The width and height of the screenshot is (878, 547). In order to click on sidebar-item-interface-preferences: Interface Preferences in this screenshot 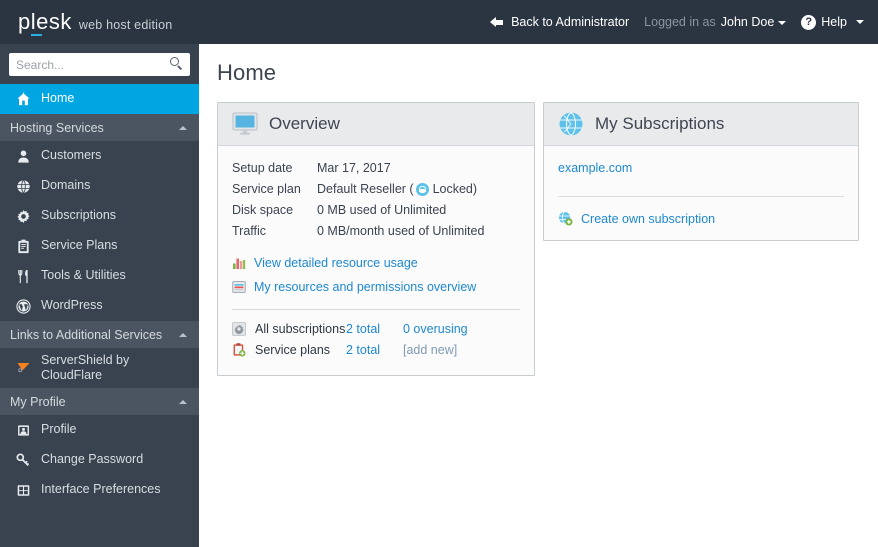, I will do `click(99, 490)`.